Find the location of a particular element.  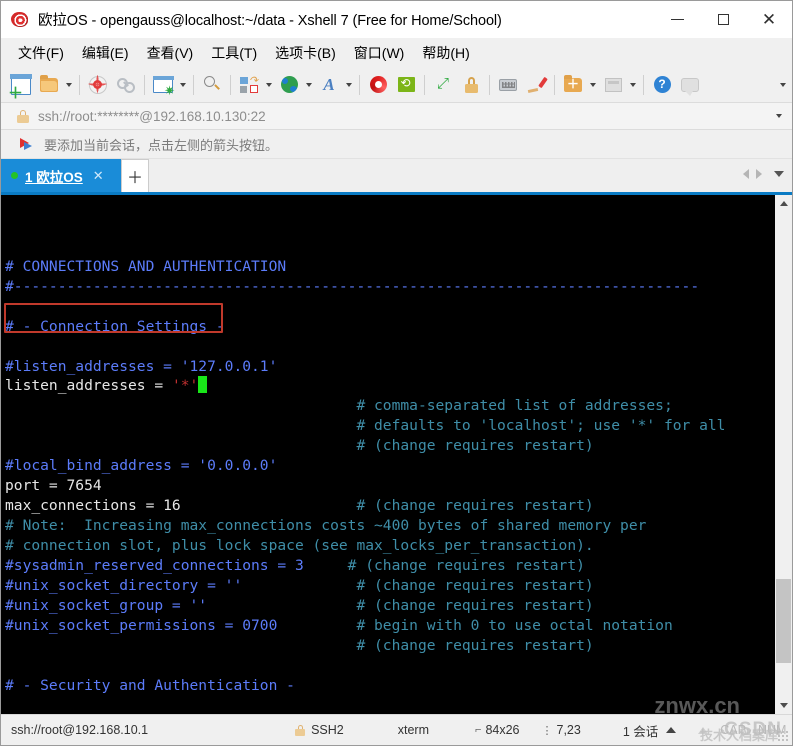

layout-dropdown-icon is located at coordinates (633, 84).